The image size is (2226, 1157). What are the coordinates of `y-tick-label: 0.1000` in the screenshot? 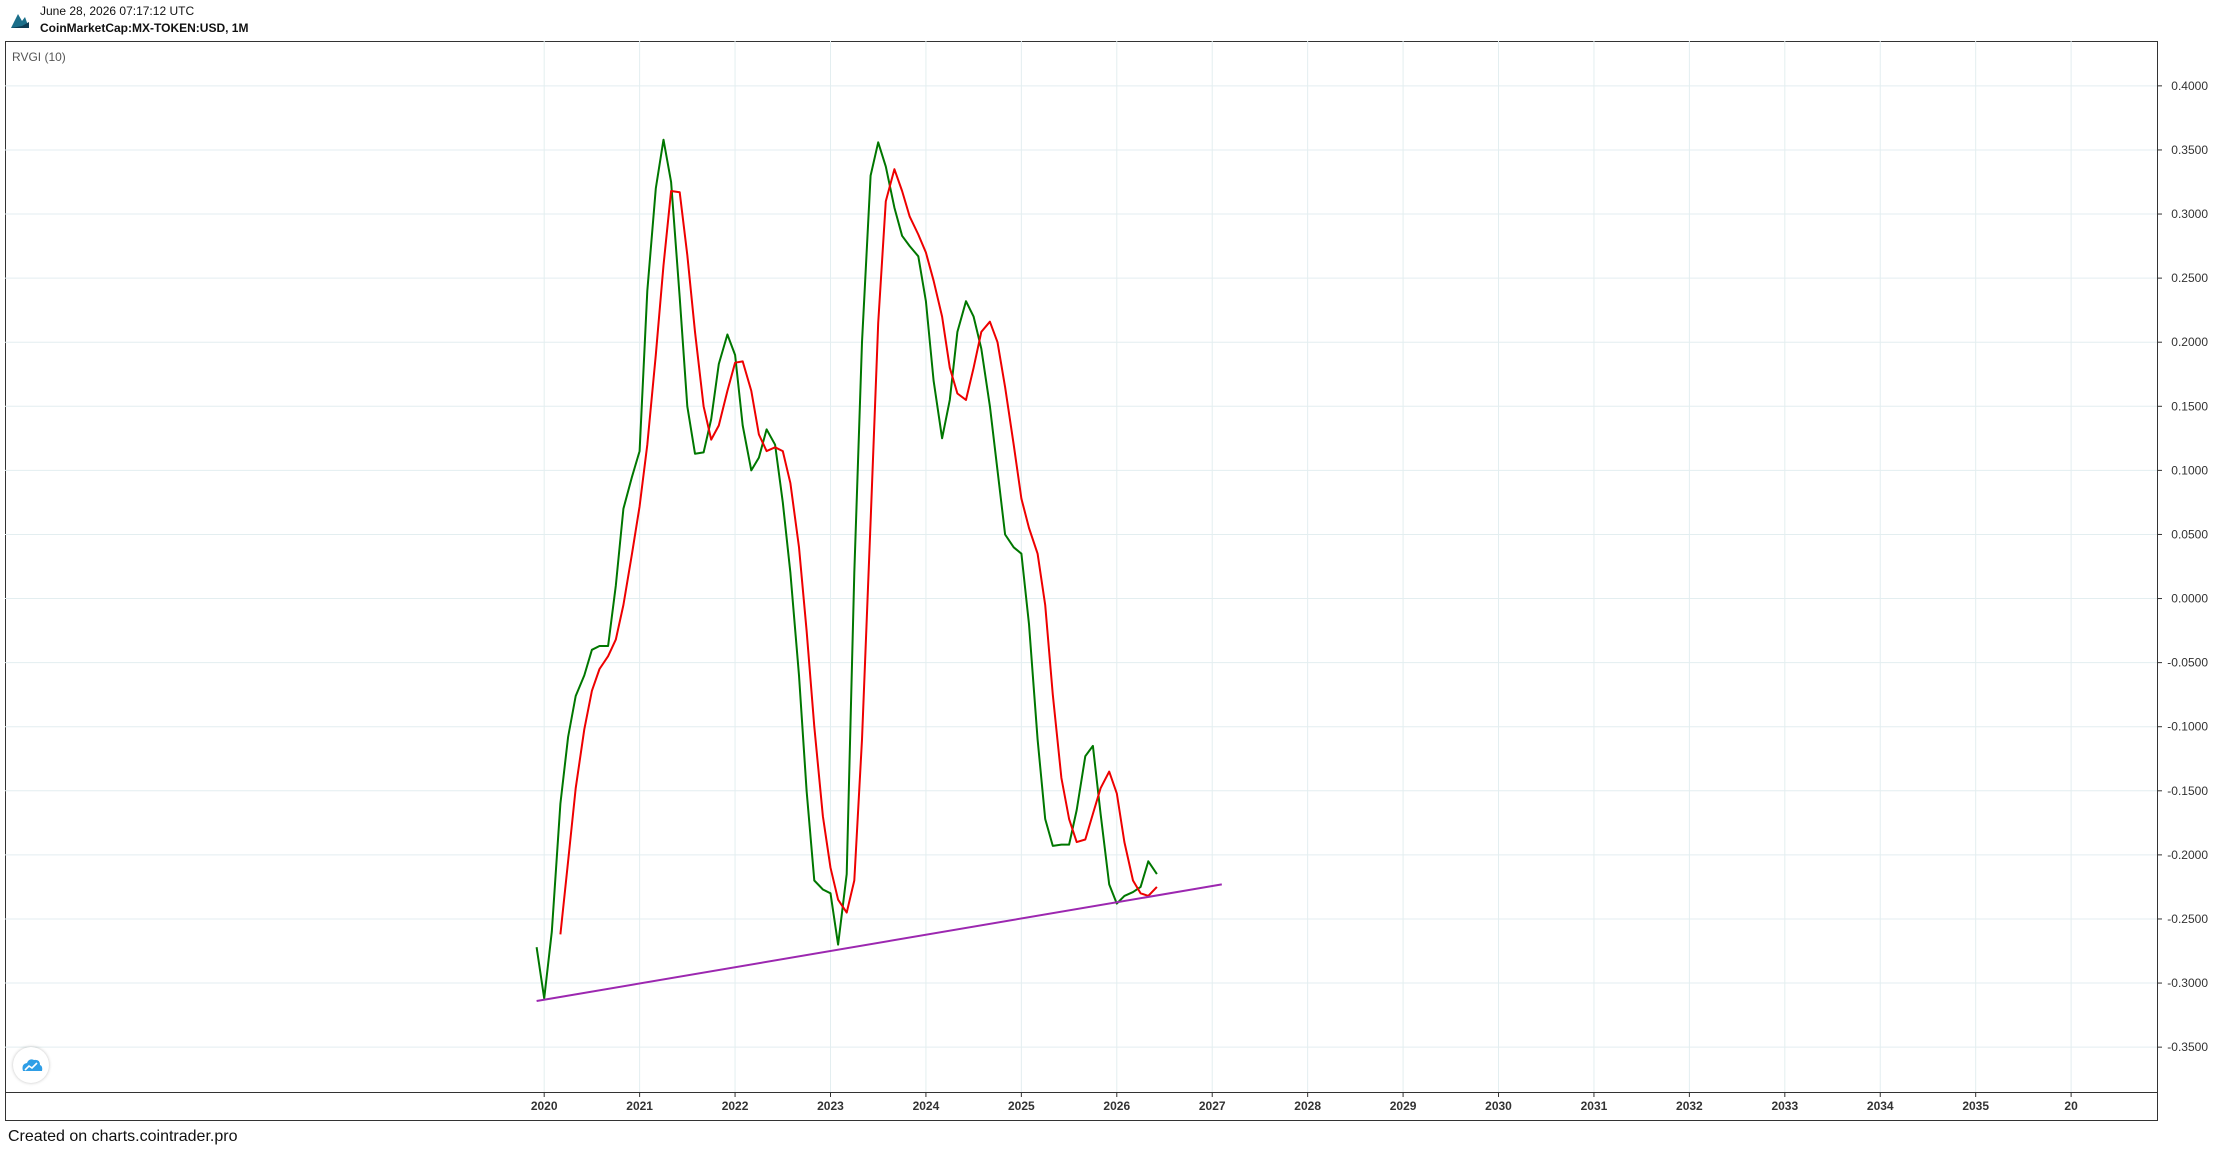 It's located at (2189, 470).